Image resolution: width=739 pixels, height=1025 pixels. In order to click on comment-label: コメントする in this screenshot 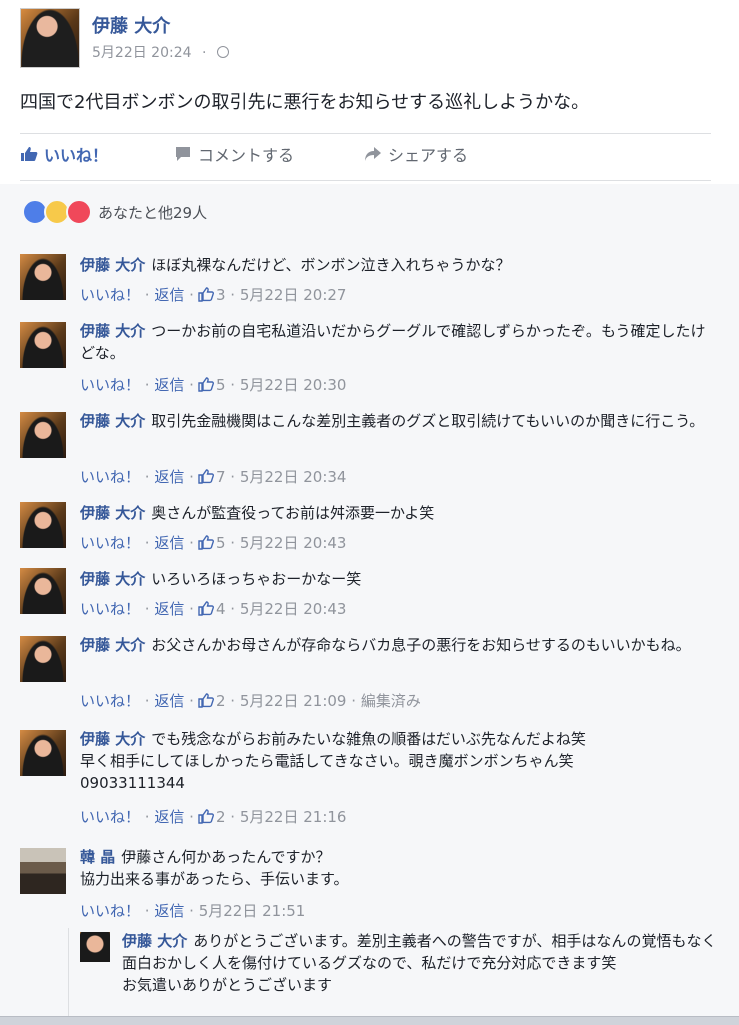, I will do `click(246, 155)`.